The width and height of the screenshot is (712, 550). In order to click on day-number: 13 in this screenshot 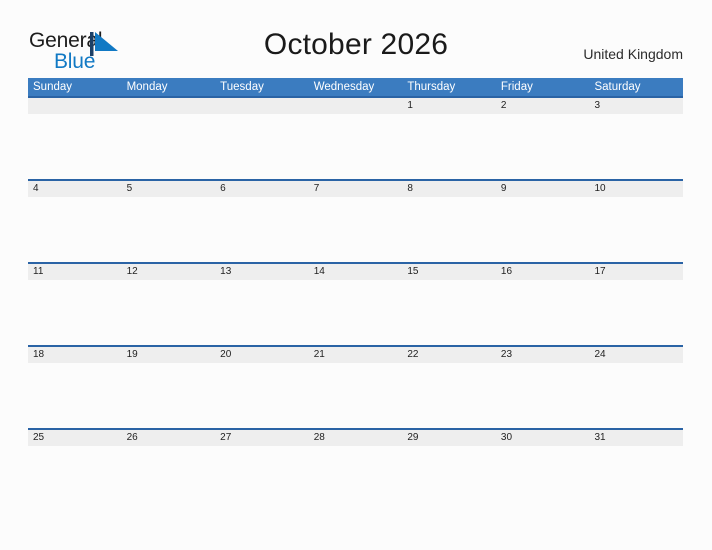, I will do `click(262, 272)`.